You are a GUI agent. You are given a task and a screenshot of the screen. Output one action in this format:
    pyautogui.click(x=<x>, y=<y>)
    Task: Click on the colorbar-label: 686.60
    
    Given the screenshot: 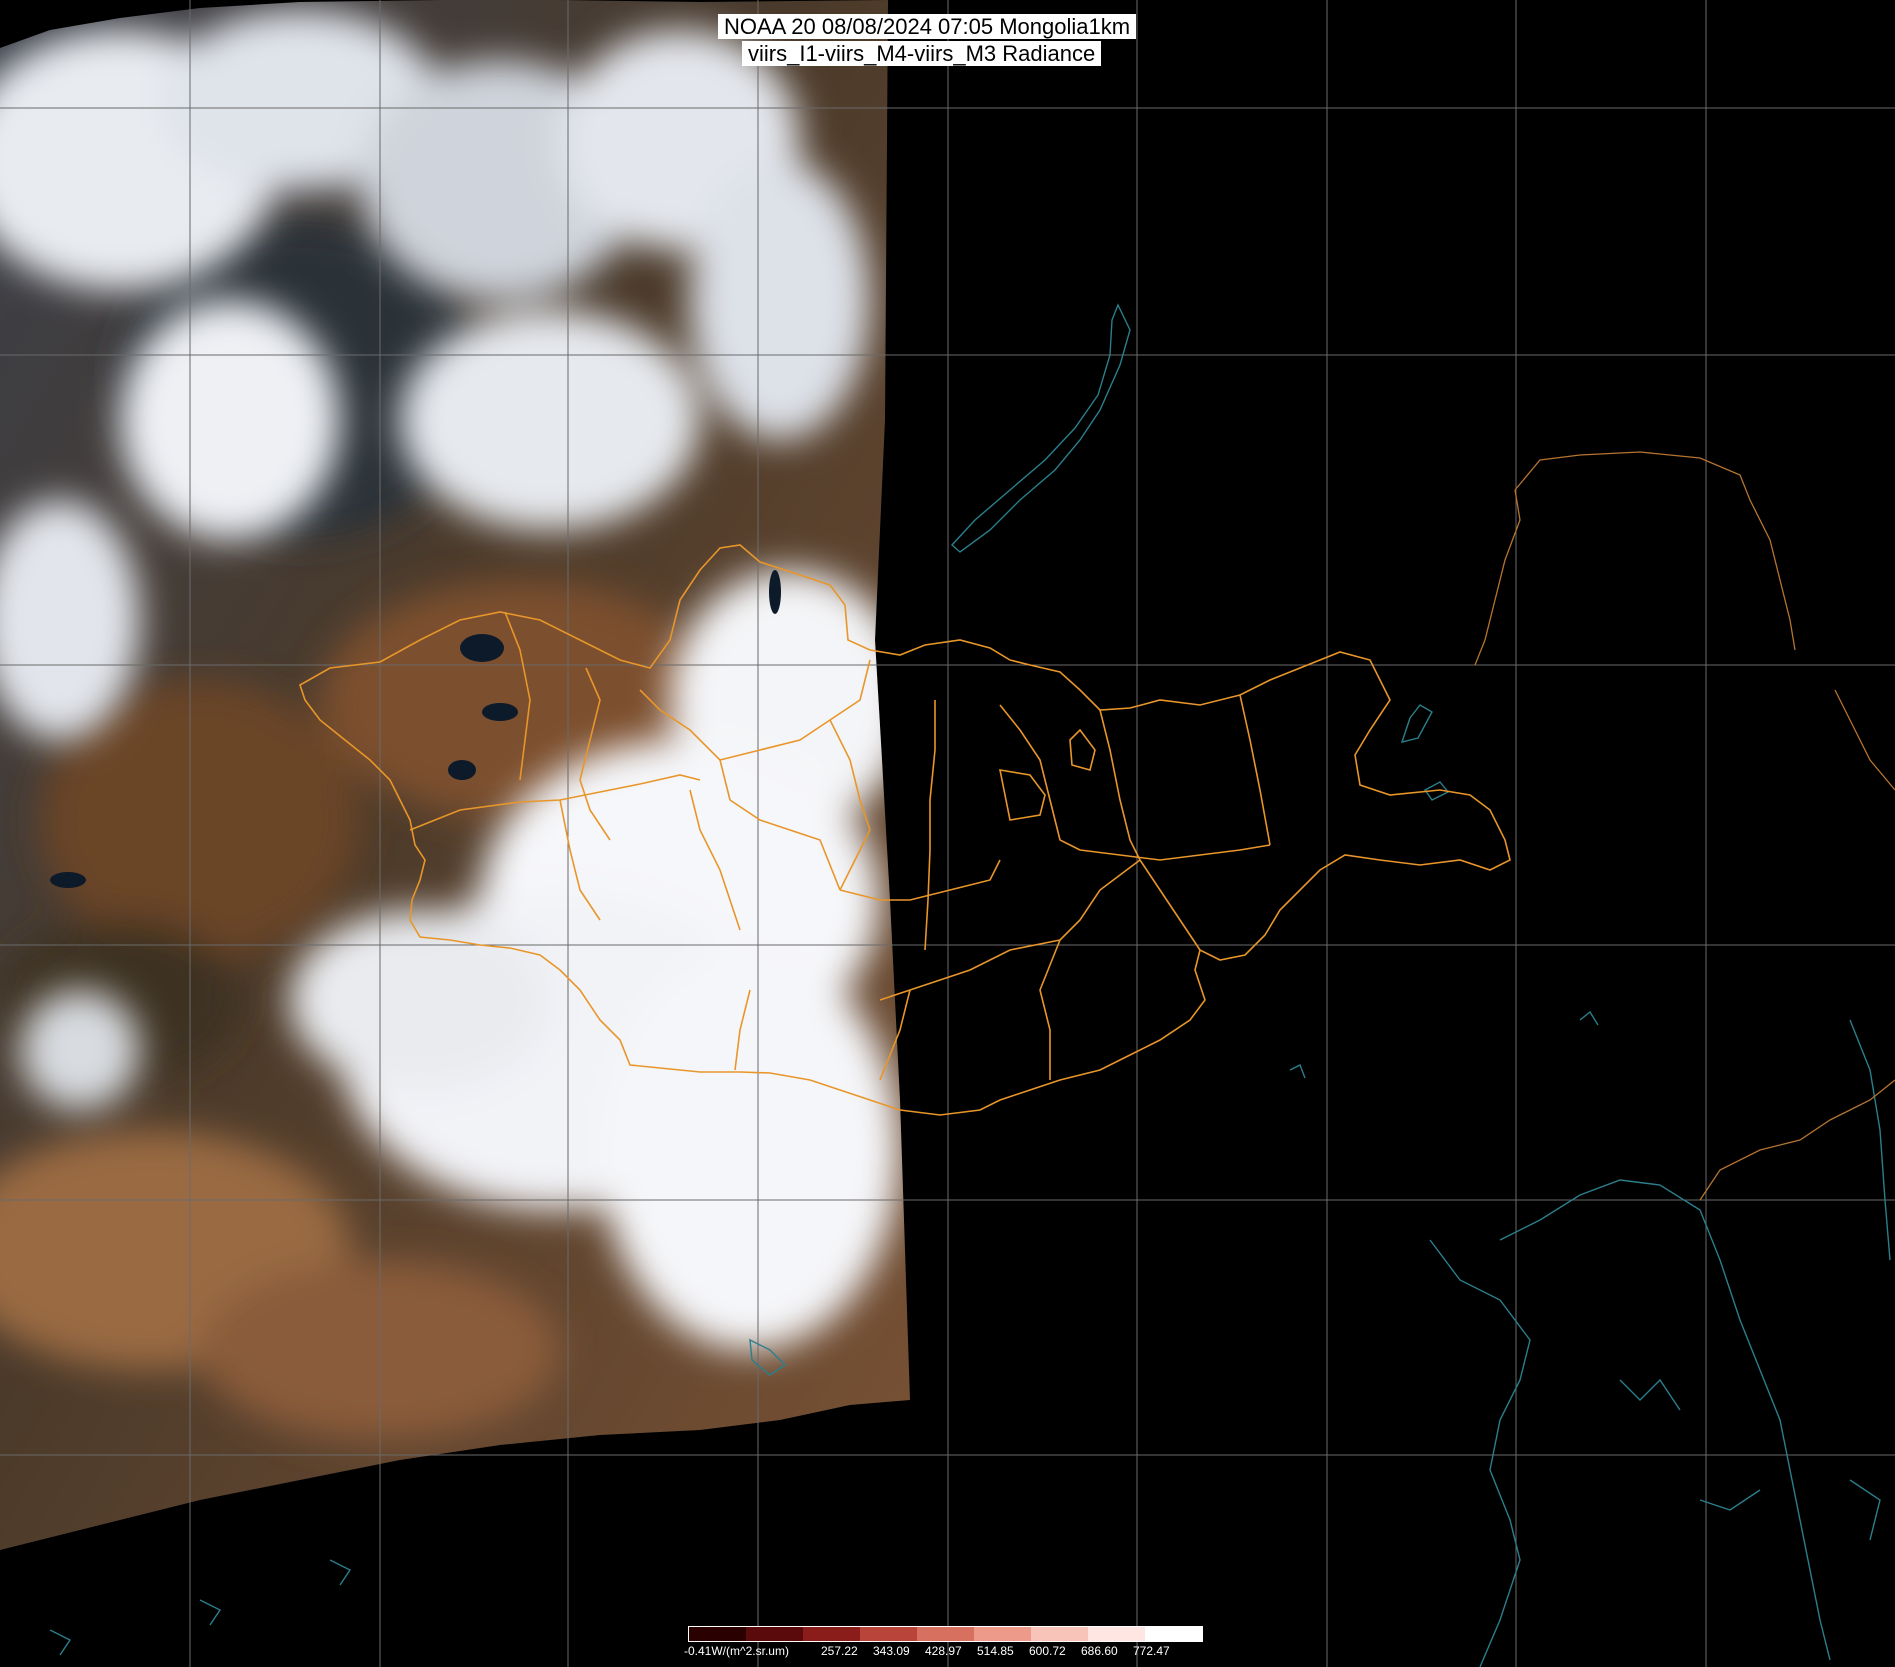 What is the action you would take?
    pyautogui.click(x=1099, y=1651)
    